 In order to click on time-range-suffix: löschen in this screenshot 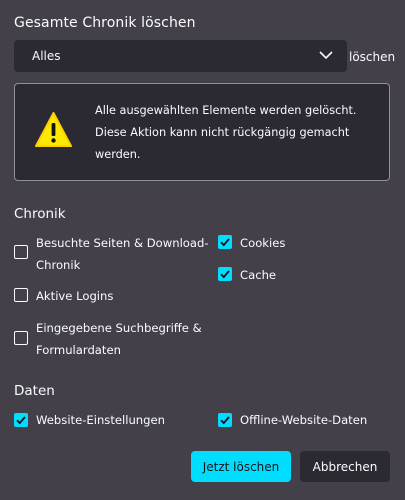, I will do `click(372, 57)`.